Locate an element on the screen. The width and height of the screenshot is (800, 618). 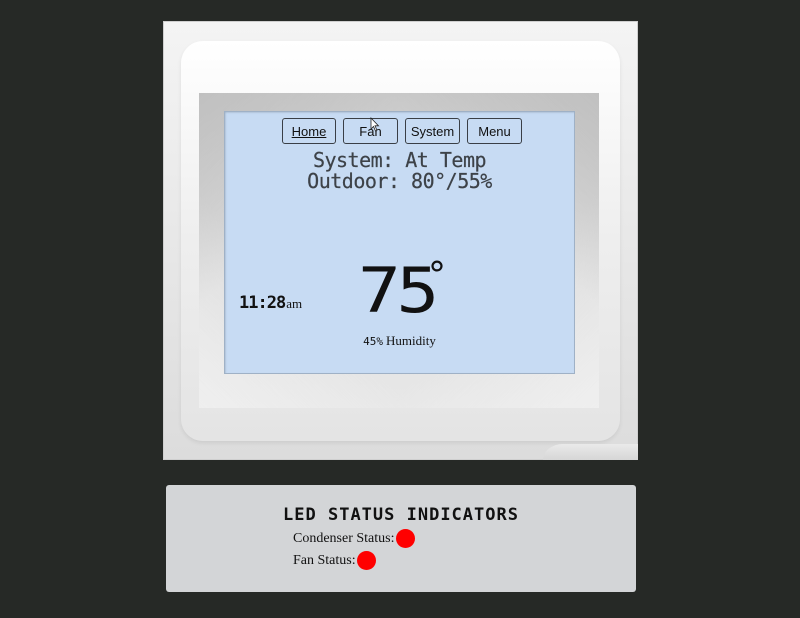
humidity-readout: 45% Humidity is located at coordinates (399, 341).